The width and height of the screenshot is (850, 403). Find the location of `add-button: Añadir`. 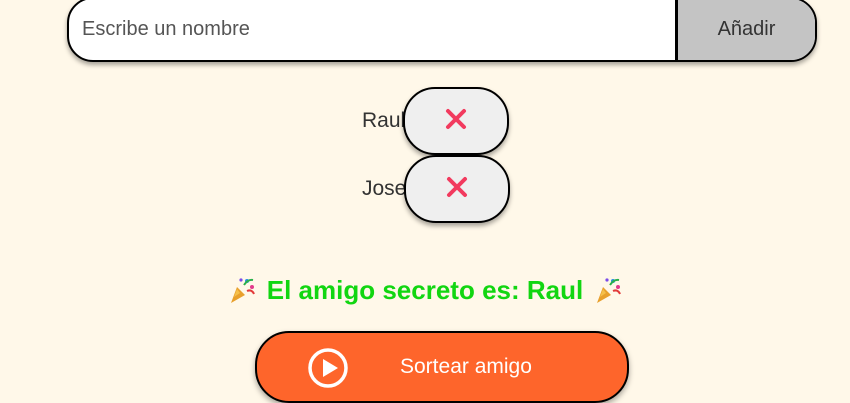

add-button: Añadir is located at coordinates (745, 30).